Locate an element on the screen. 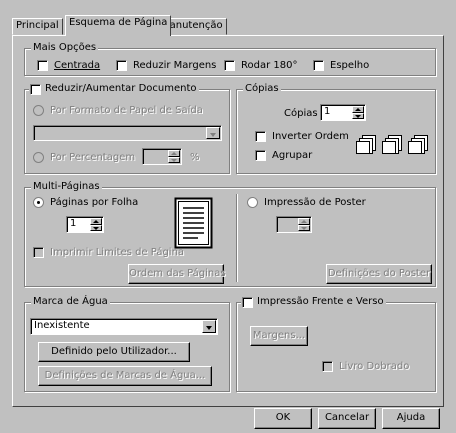 The height and width of the screenshot is (433, 456). ordem-paginas-button: Ordem das Páginas is located at coordinates (177, 274).